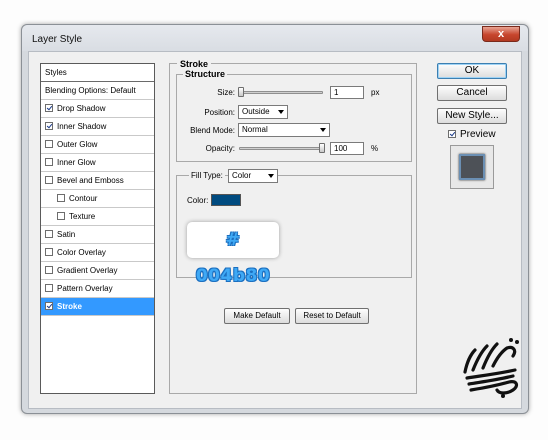 This screenshot has height=440, width=548. Describe the element at coordinates (347, 148) in the screenshot. I see `opacity-field: 100` at that location.